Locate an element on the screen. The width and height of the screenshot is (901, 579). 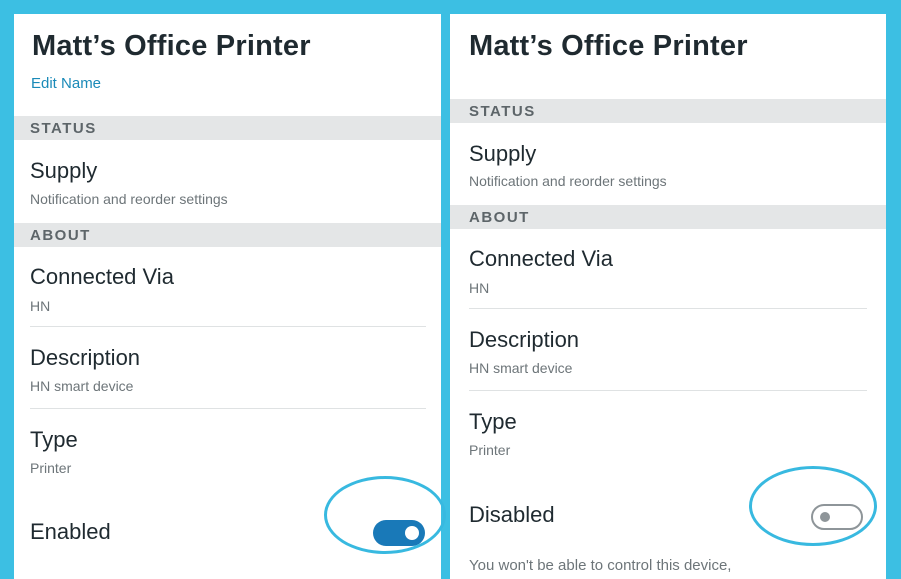
frame-border-divider is located at coordinates (445, 289).